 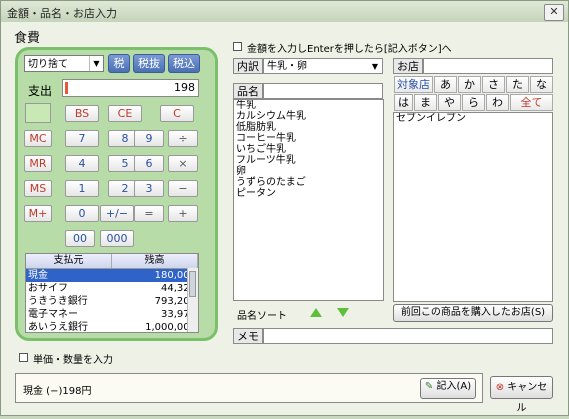 I want to click on memory-indicator, so click(x=38, y=113).